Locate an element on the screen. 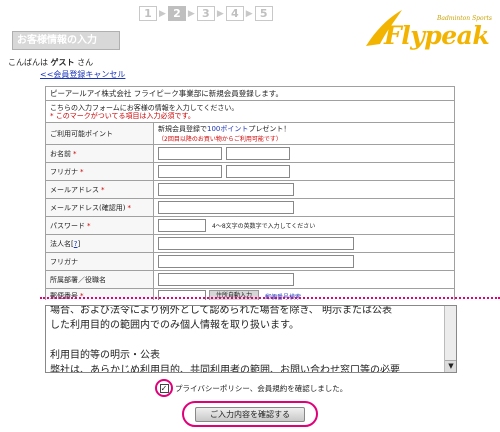 The width and height of the screenshot is (500, 432). furigana-row: フリガナ * is located at coordinates (250, 172).